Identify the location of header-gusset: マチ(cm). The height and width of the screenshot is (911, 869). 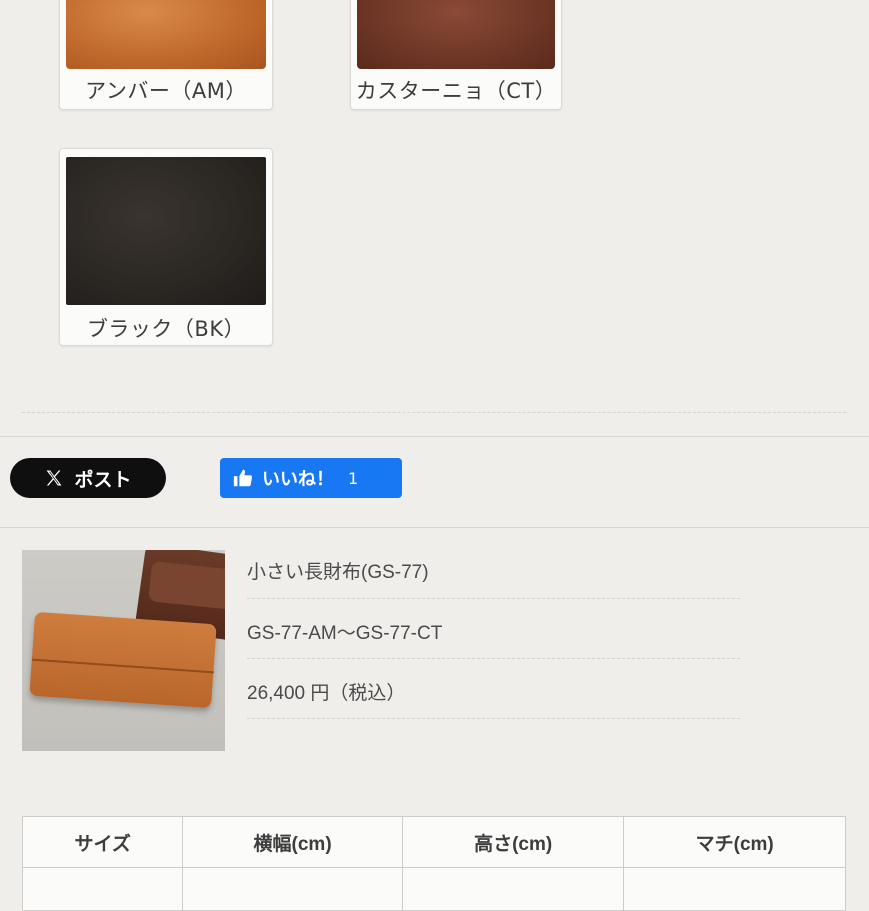
(734, 842).